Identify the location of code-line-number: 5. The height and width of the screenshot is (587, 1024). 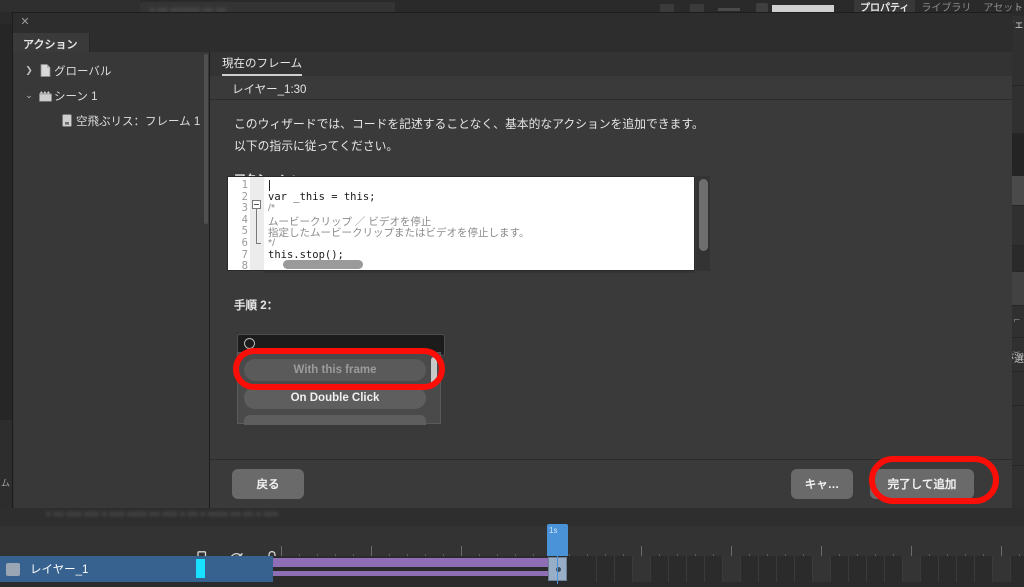
(244, 231).